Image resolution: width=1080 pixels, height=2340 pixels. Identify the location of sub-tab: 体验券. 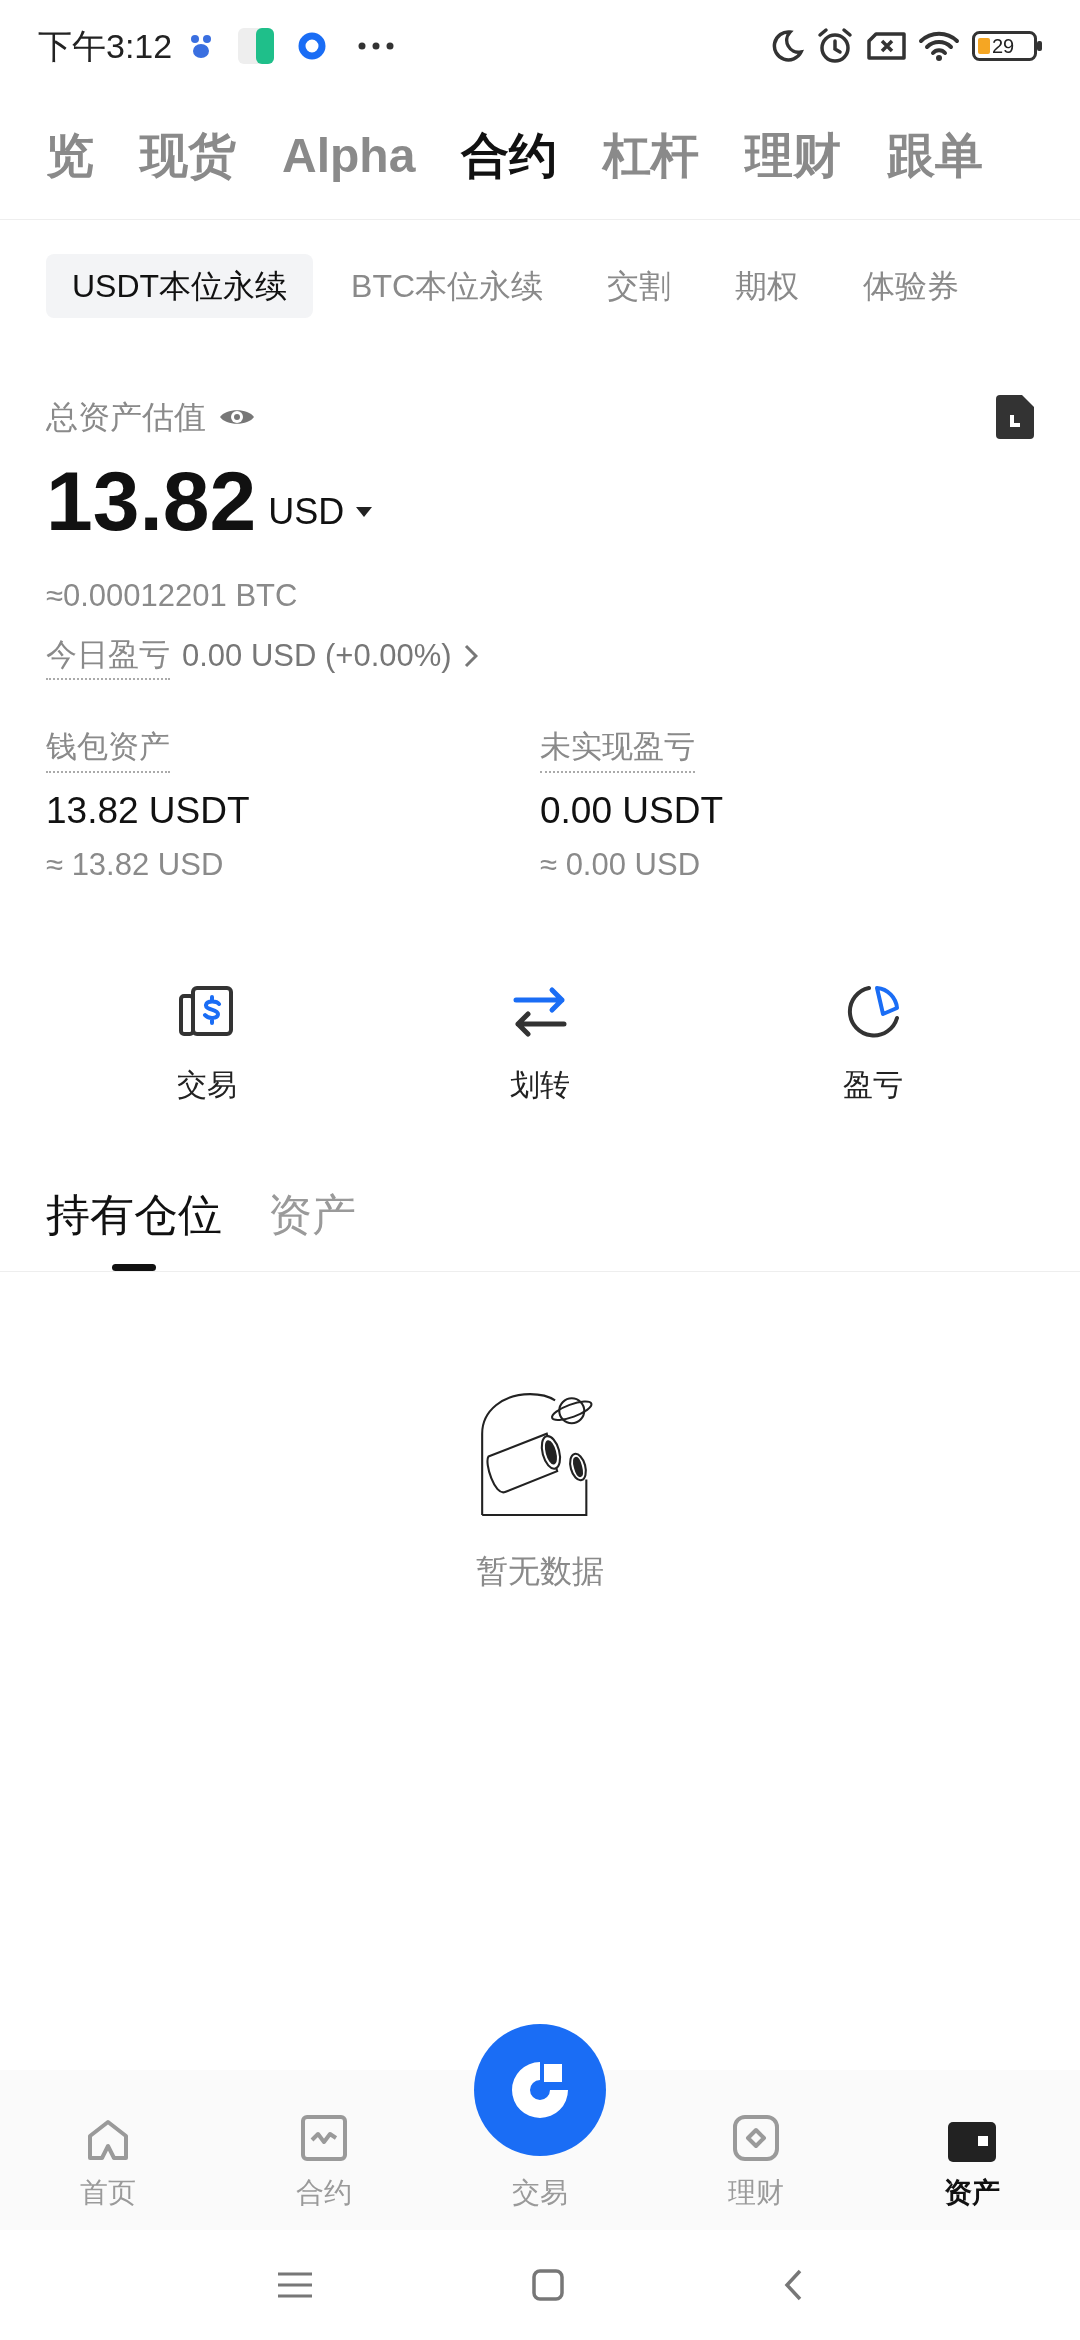
(911, 286).